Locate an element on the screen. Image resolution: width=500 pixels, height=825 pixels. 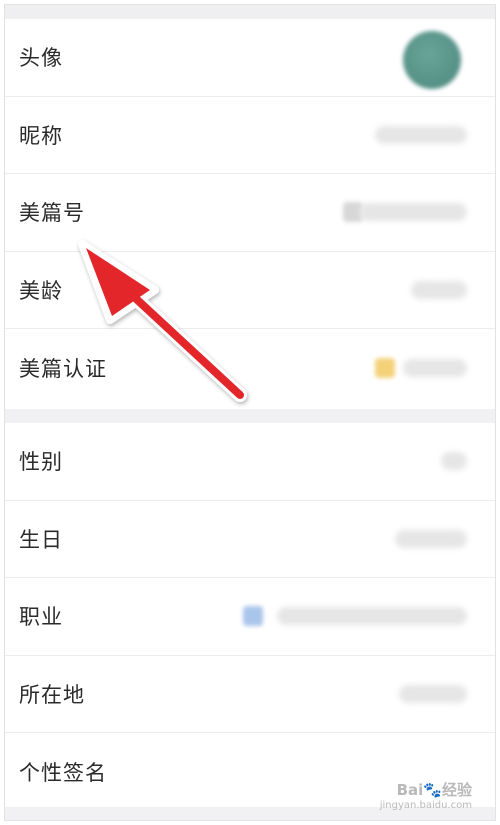
row-meipian-verification: 美篇认证 is located at coordinates (250, 368).